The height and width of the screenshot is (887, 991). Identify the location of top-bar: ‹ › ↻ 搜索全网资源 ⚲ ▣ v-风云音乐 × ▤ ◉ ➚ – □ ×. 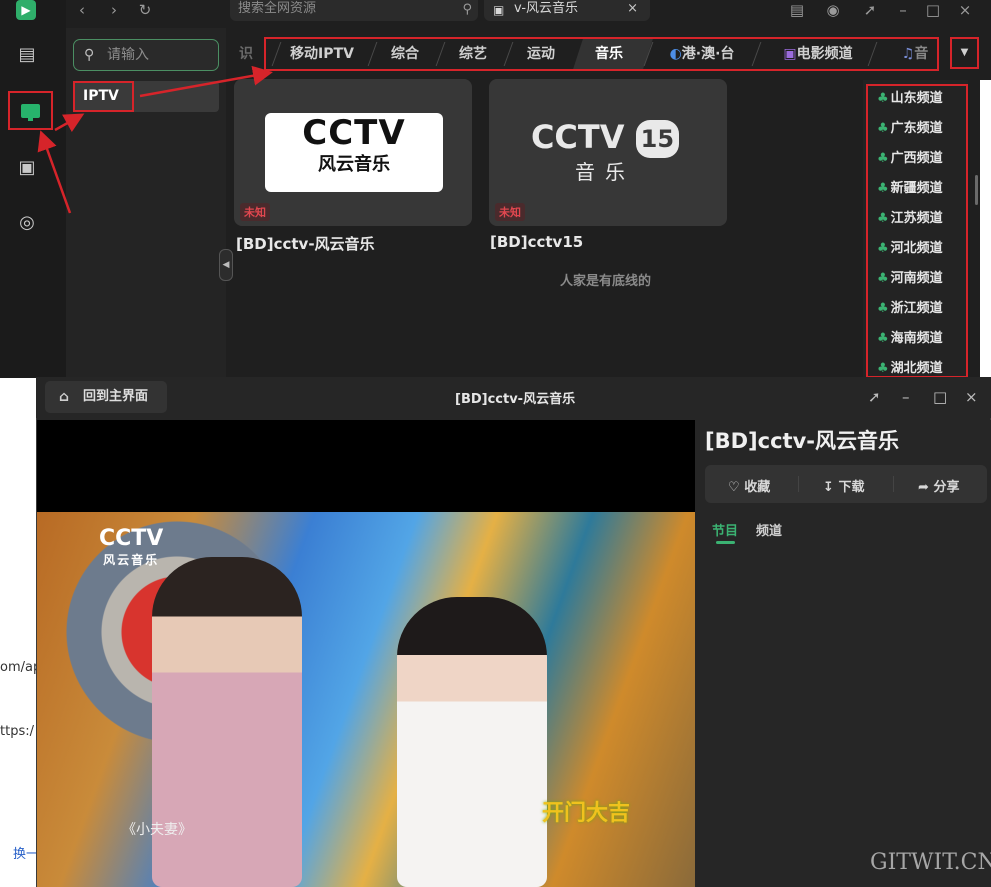
(528, 14).